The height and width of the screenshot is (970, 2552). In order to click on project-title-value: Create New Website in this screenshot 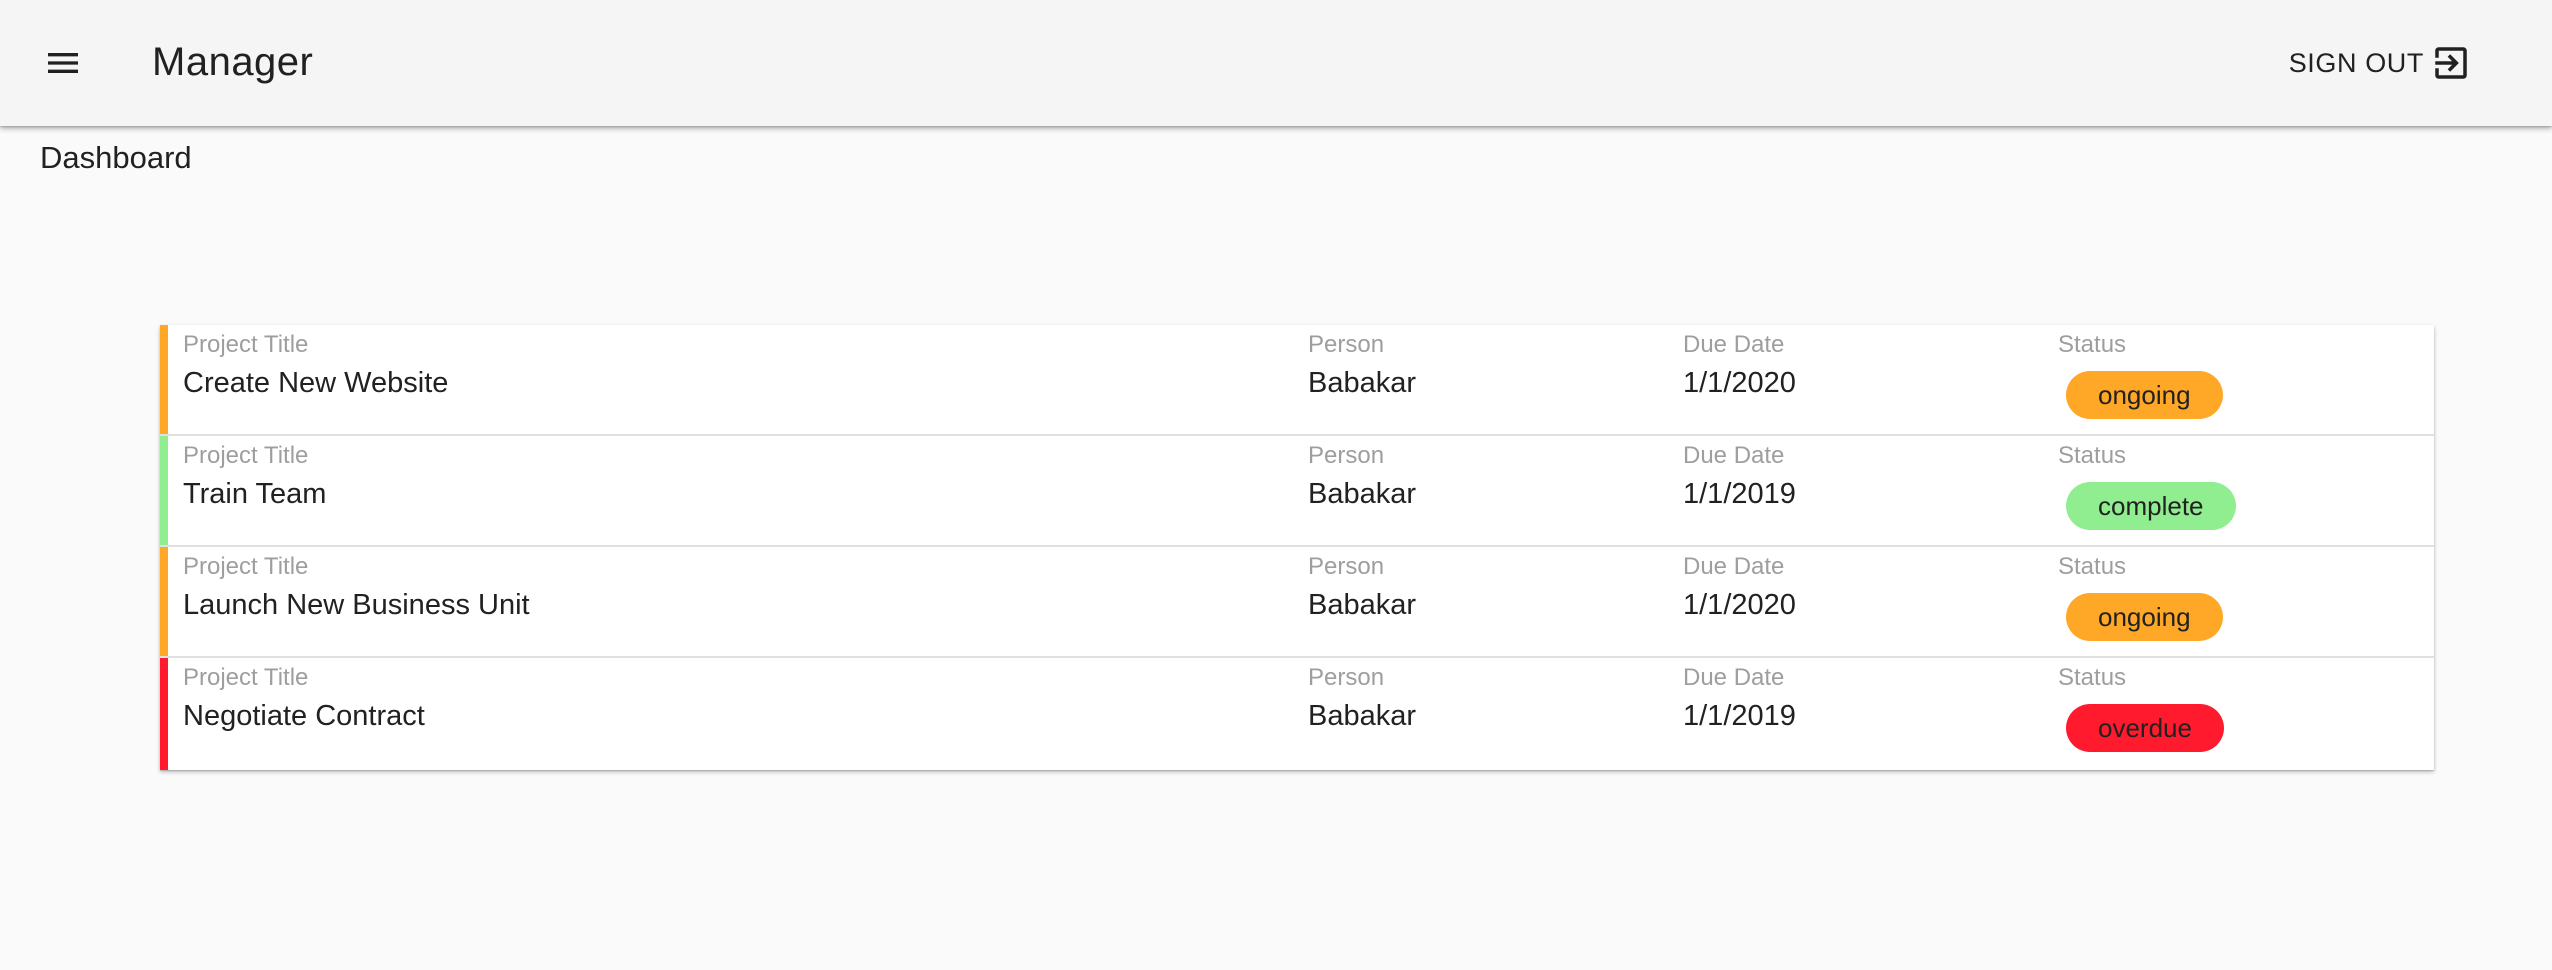, I will do `click(316, 383)`.